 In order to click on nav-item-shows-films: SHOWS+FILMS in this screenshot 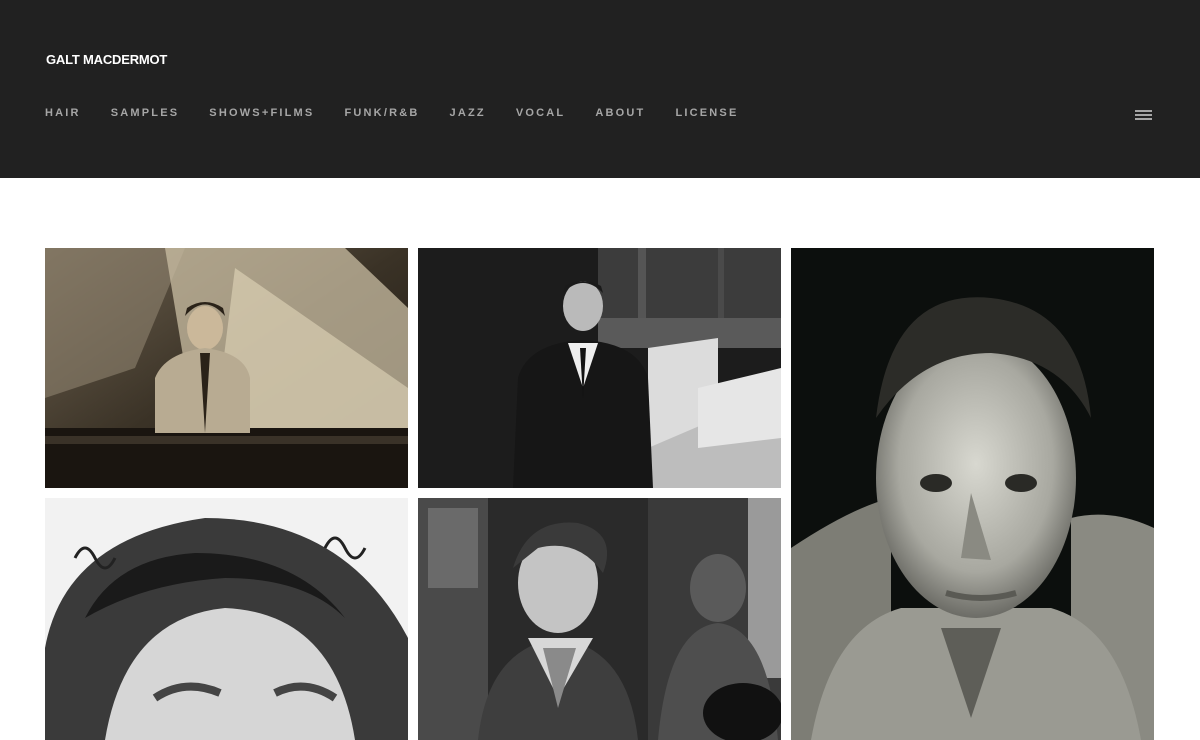, I will do `click(261, 113)`.